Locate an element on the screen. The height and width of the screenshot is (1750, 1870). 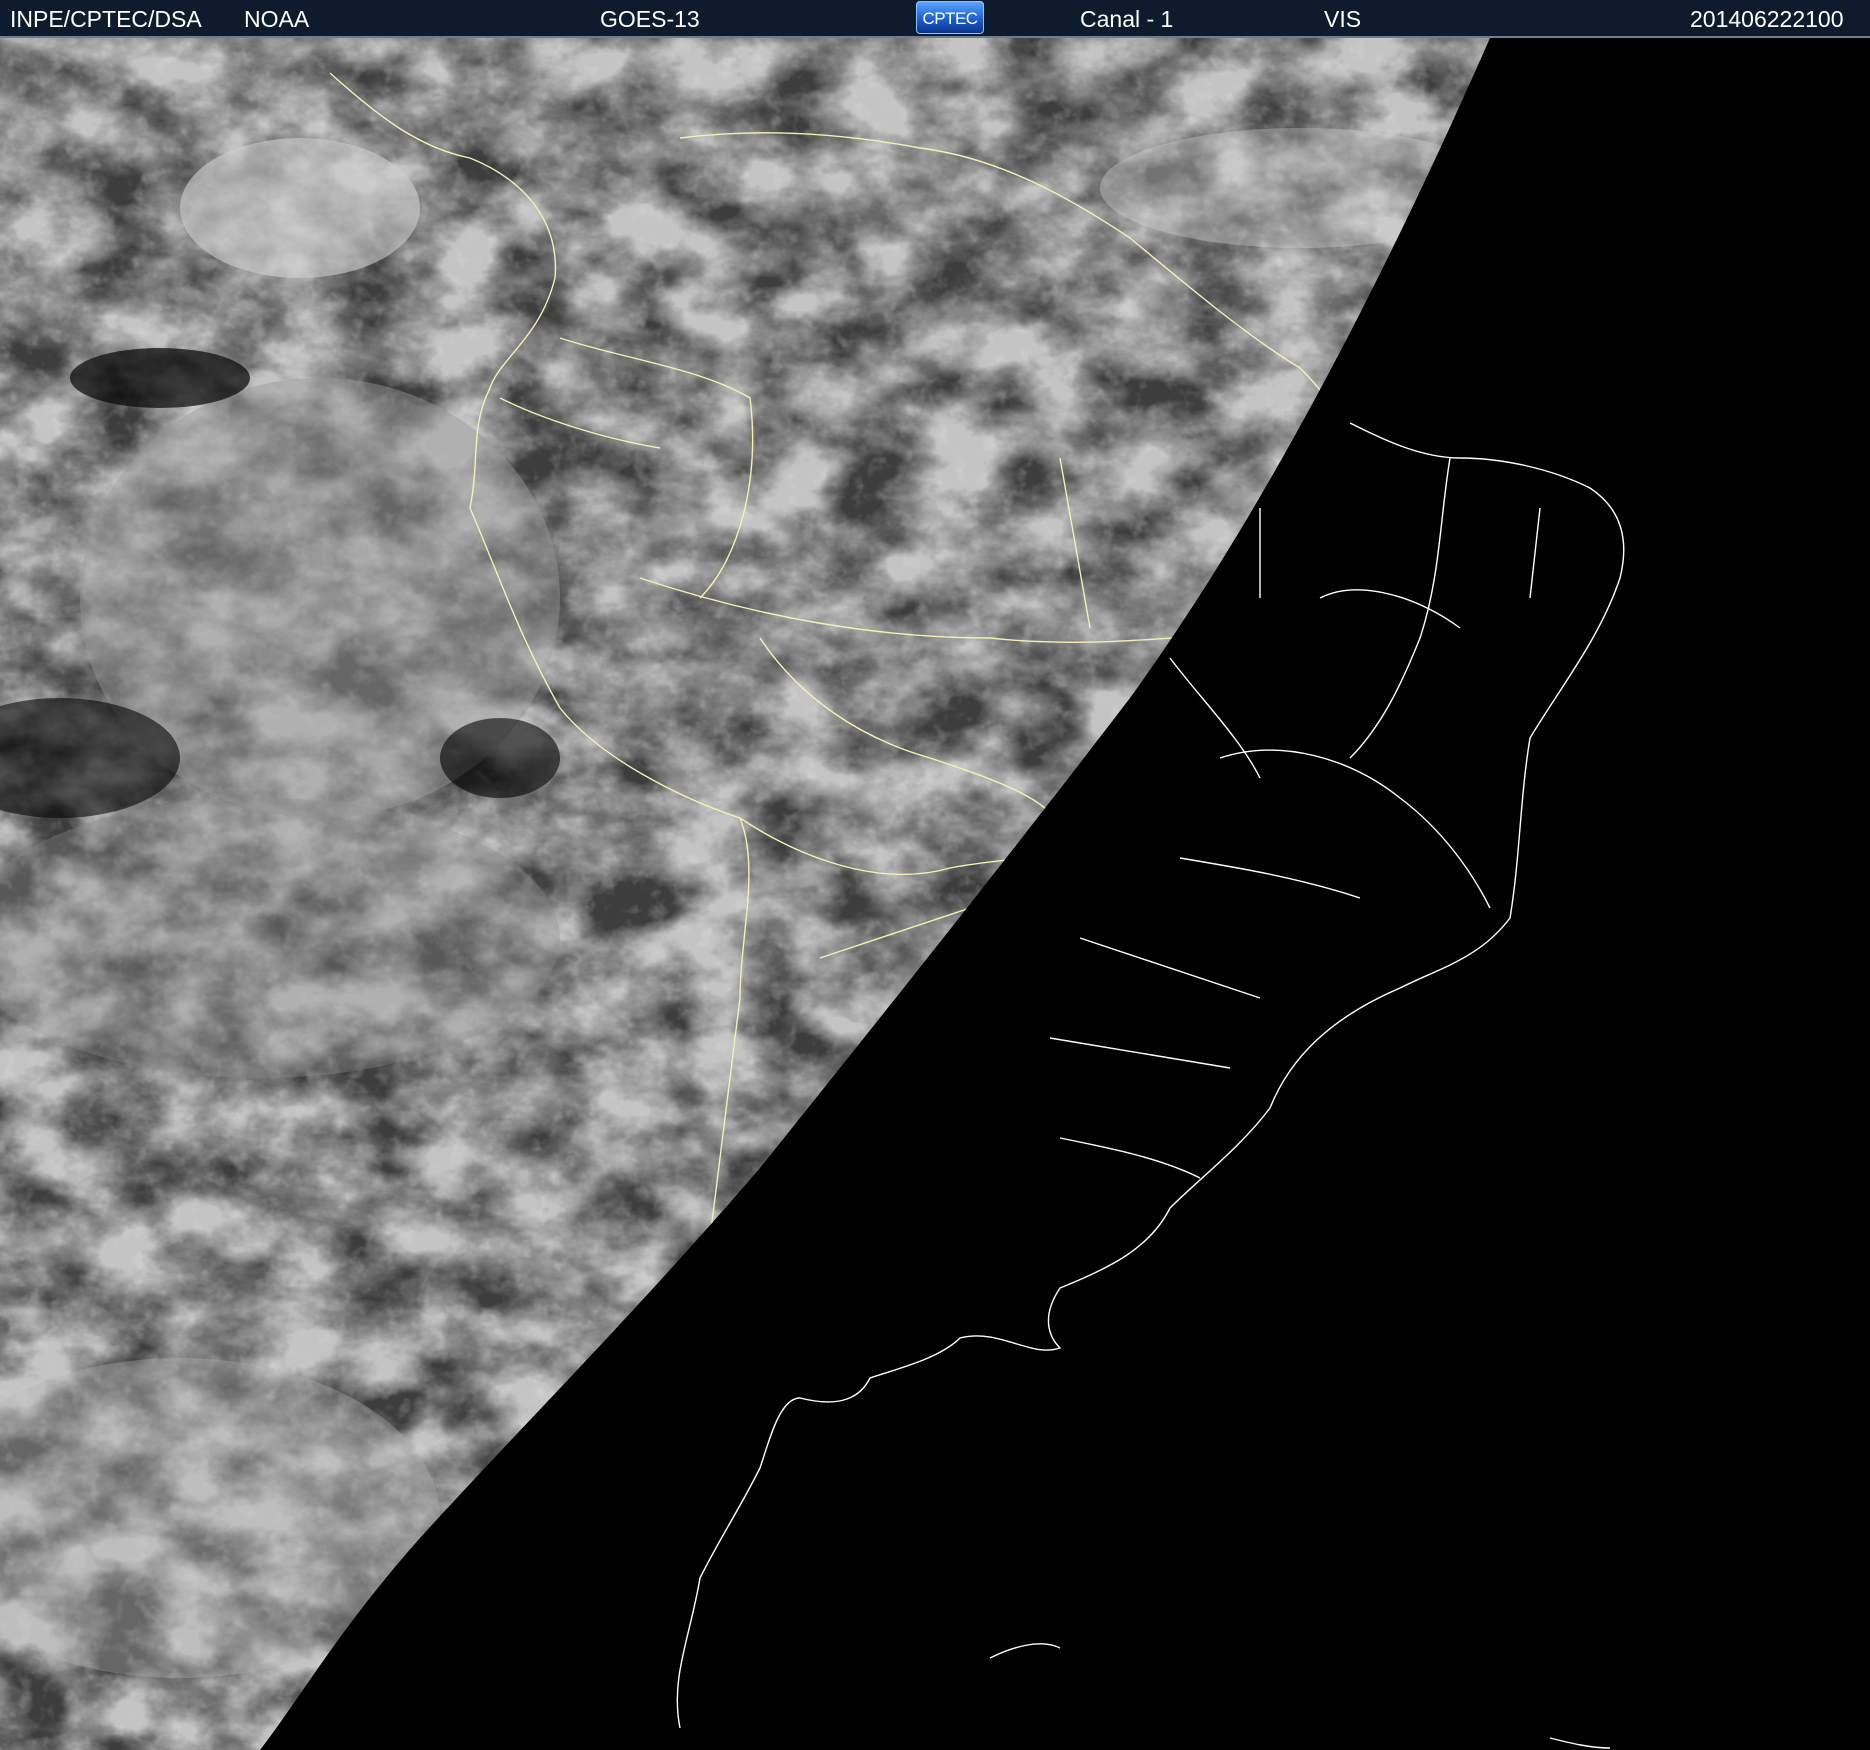
agency-label: NOAA is located at coordinates (277, 19).